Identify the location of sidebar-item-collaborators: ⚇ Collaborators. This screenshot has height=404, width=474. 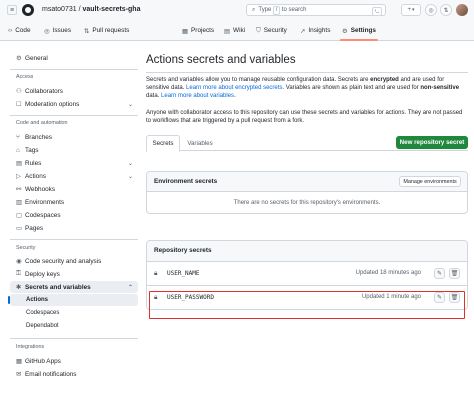
(74, 91).